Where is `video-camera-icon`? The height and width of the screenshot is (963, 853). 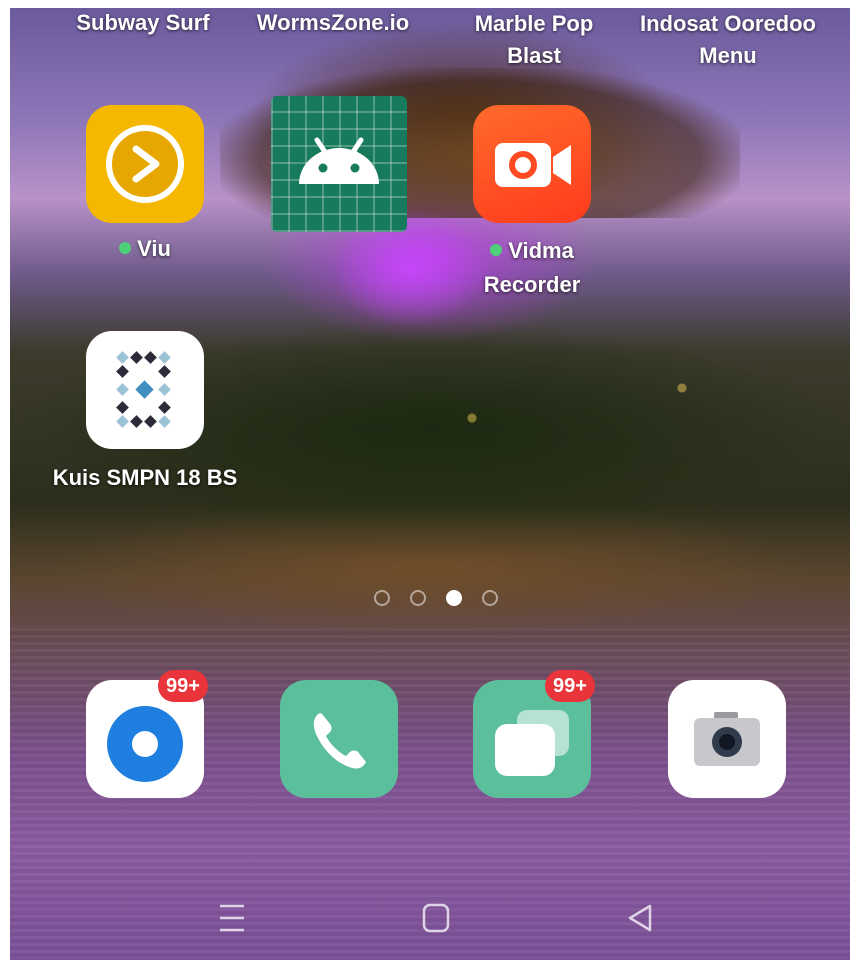 video-camera-icon is located at coordinates (533, 165).